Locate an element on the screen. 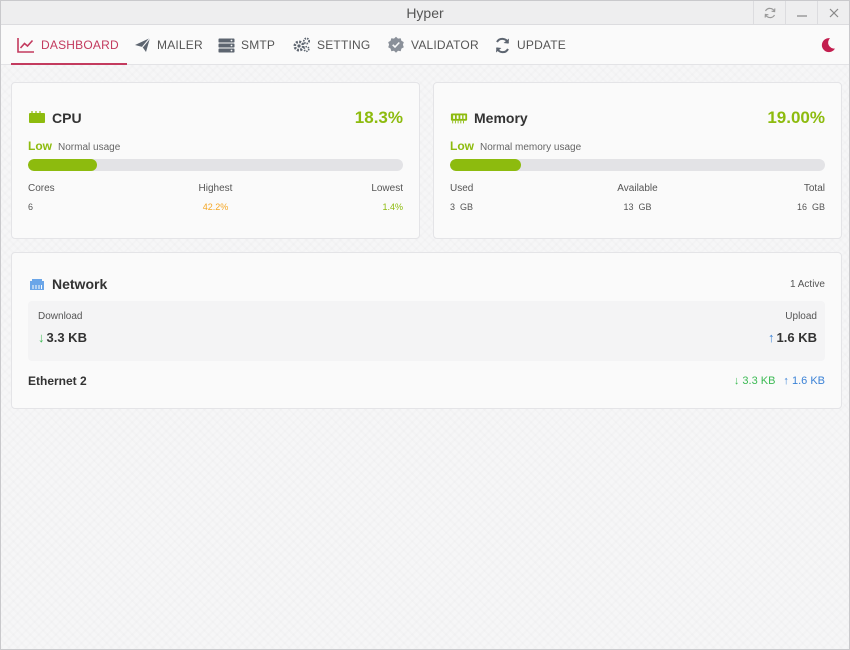 Image resolution: width=850 pixels, height=650 pixels. memory-title: Memory is located at coordinates (501, 118).